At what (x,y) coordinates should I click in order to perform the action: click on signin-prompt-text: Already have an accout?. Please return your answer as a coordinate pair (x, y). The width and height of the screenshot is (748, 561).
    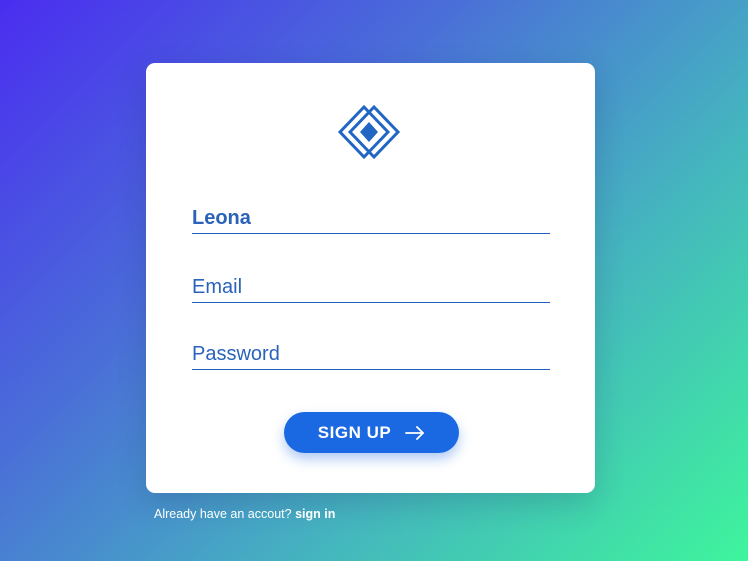
    Looking at the image, I should click on (223, 514).